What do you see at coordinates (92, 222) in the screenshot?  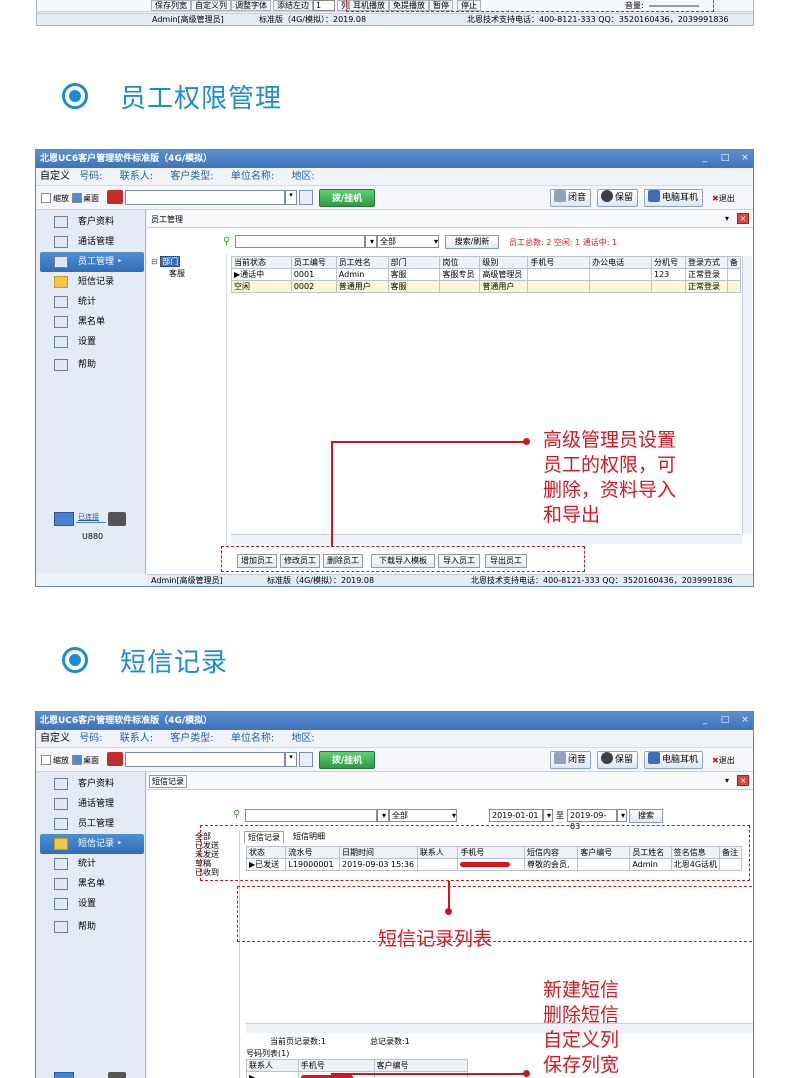 I see `sidebar-item-customers: 客户资料` at bounding box center [92, 222].